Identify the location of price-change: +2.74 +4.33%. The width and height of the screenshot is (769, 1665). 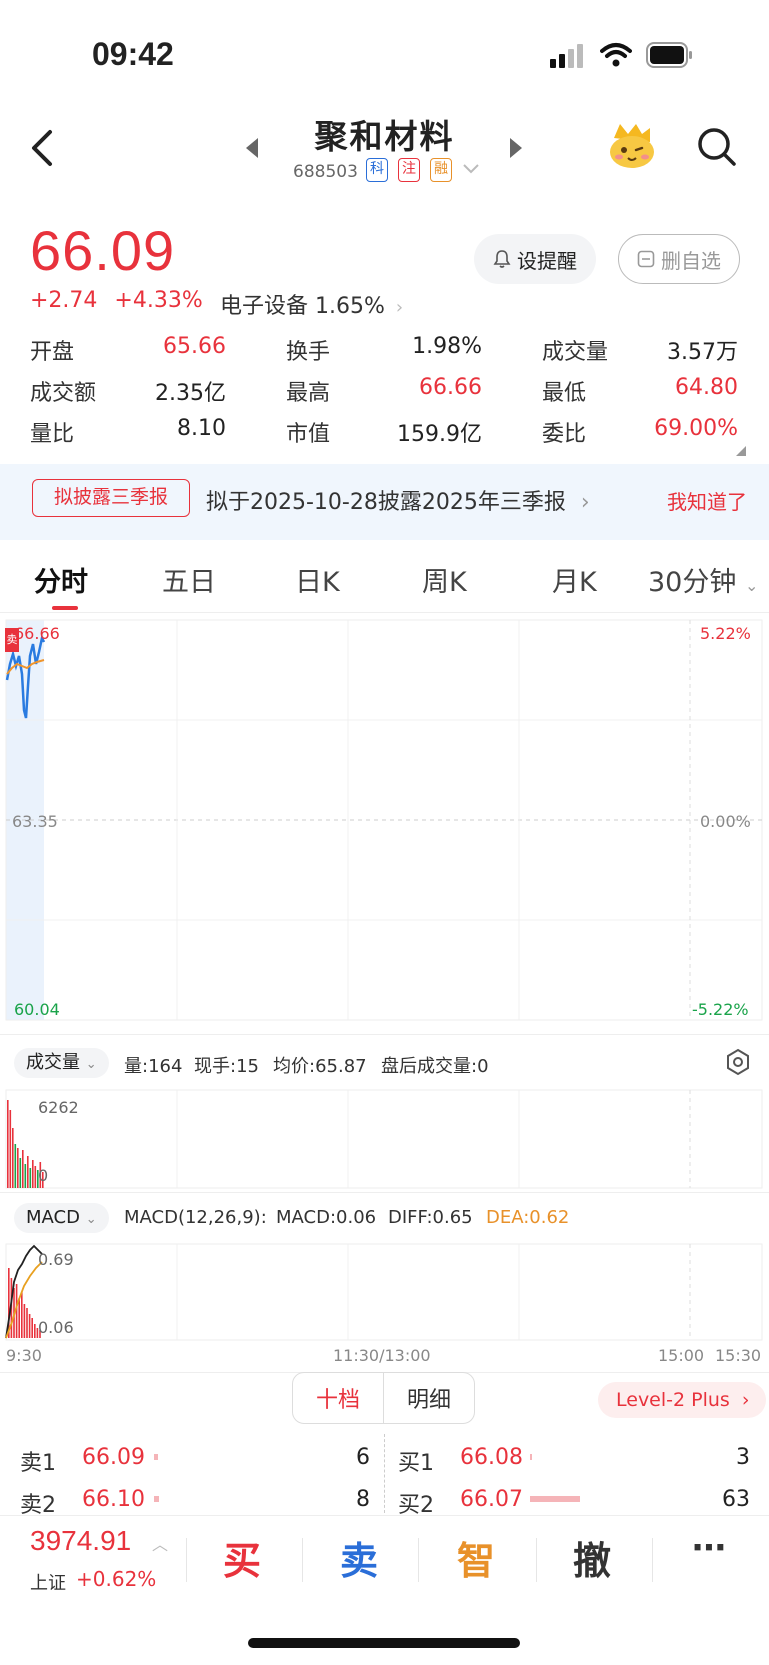
(116, 300).